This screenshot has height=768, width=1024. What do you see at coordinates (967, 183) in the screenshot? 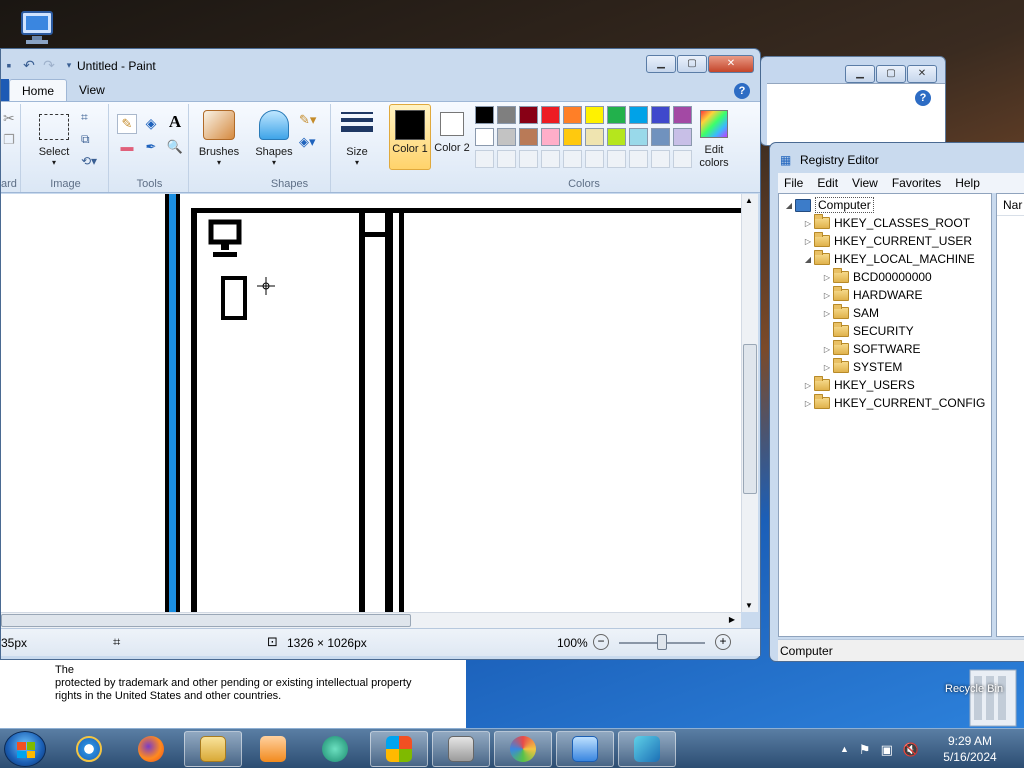
I see `menu-help: Help` at bounding box center [967, 183].